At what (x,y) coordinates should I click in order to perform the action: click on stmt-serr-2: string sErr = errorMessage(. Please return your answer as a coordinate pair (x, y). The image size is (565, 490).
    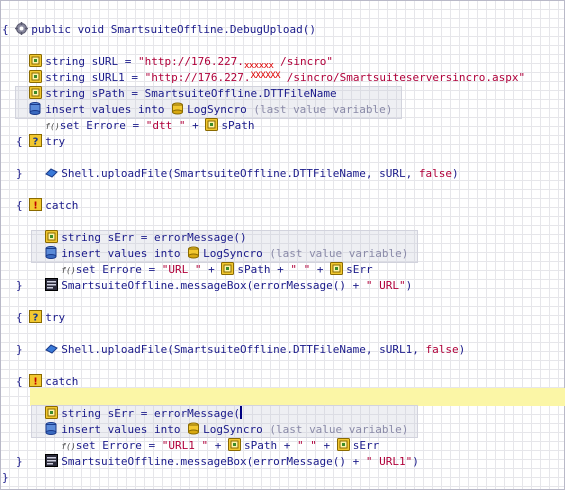
    Looking at the image, I should click on (137, 405).